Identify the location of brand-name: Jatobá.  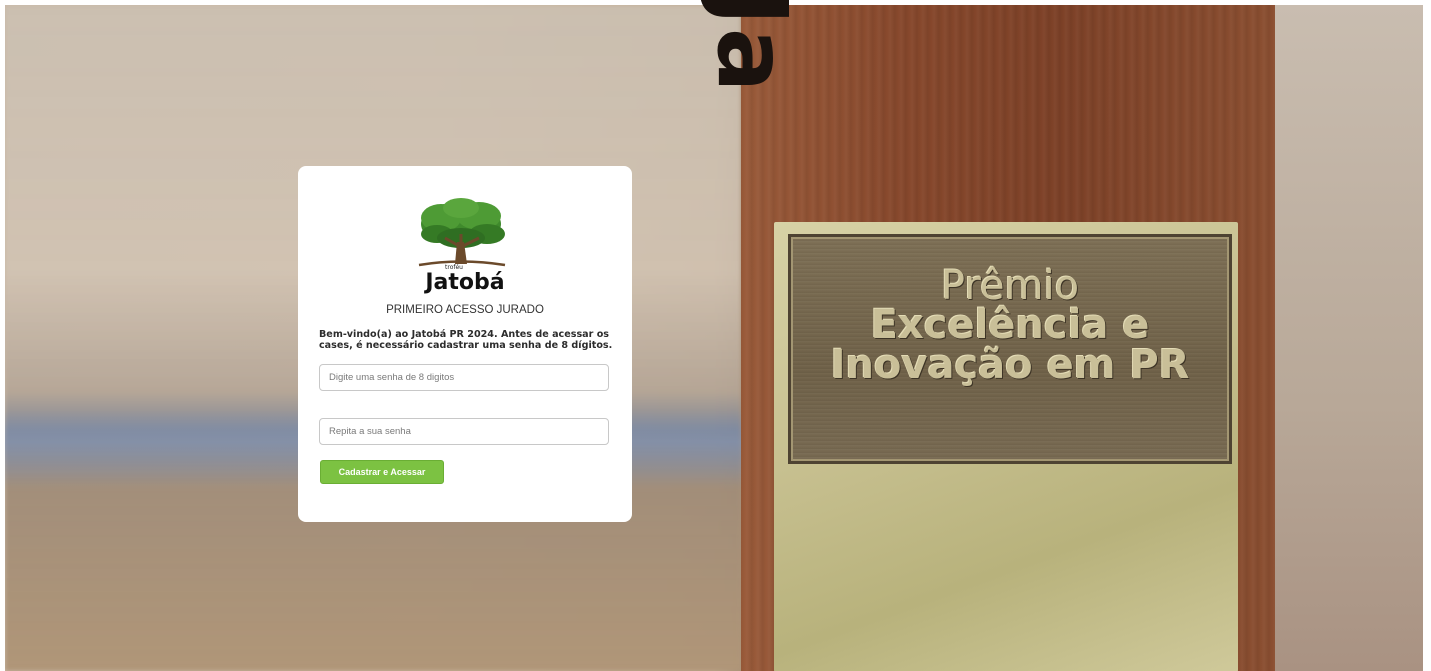
(465, 282).